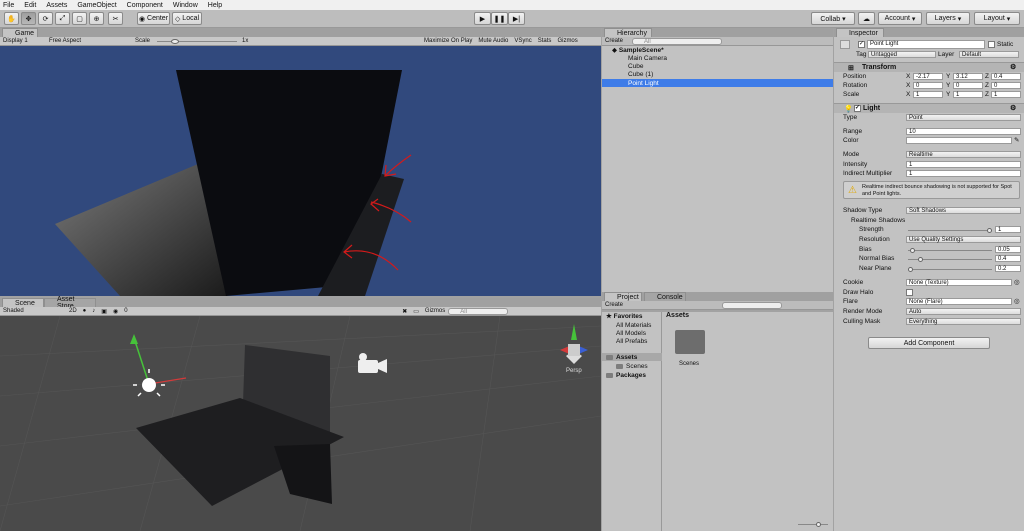  Describe the element at coordinates (959, 282) in the screenshot. I see `cookie-field: None (Texture)` at that location.